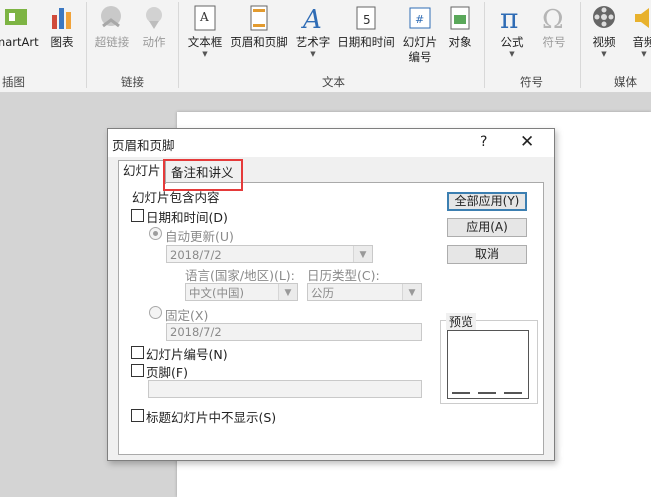 This screenshot has width=651, height=497. Describe the element at coordinates (460, 18) in the screenshot. I see `object-icon` at that location.